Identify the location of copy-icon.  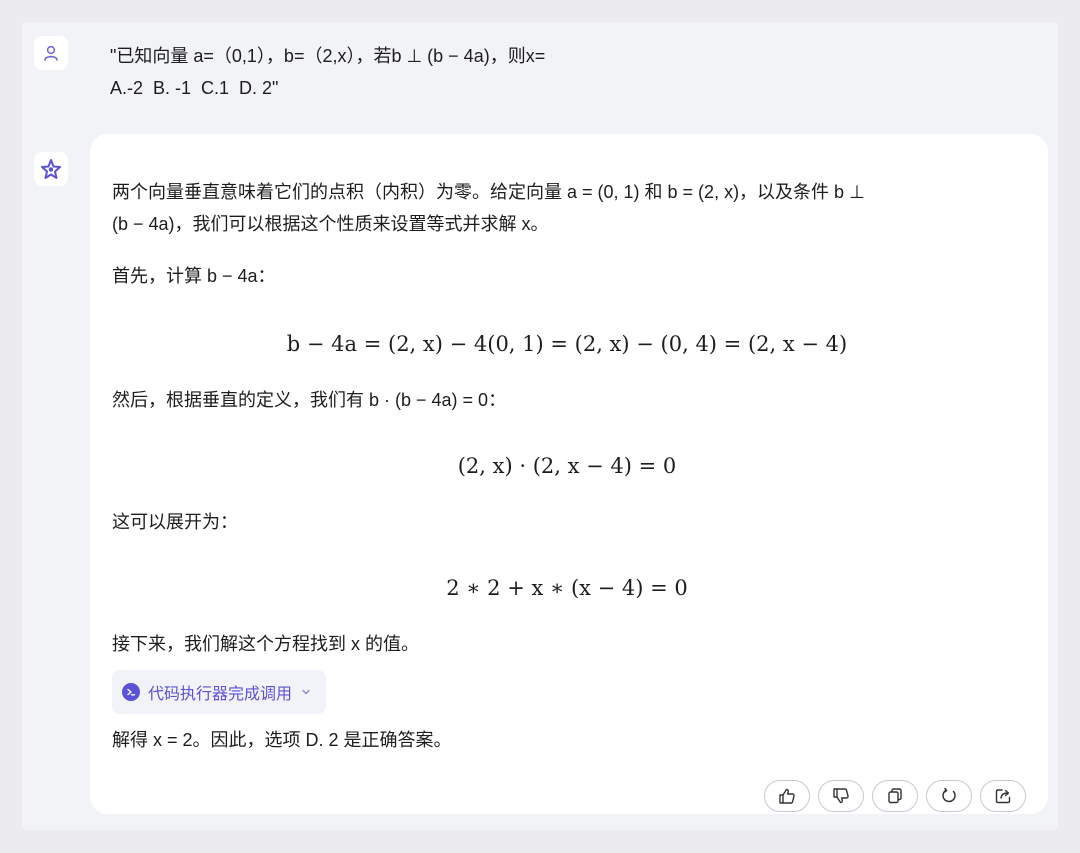
(895, 796).